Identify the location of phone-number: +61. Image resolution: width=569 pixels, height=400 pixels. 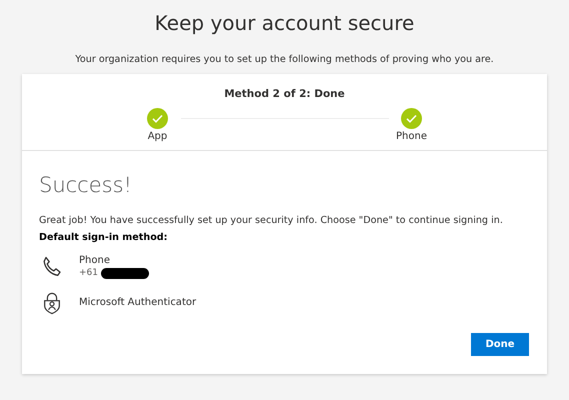
(88, 273).